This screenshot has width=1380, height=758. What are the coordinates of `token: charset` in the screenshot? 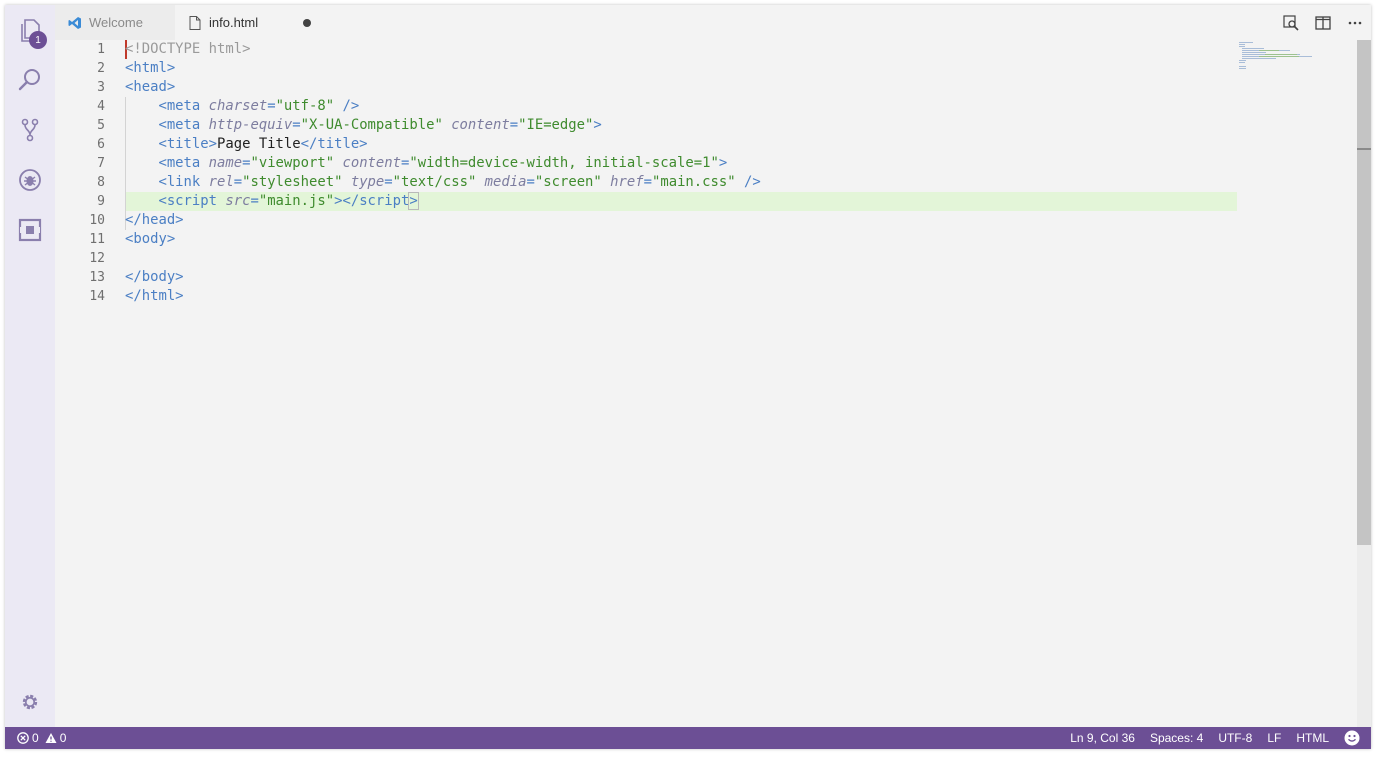 It's located at (238, 106).